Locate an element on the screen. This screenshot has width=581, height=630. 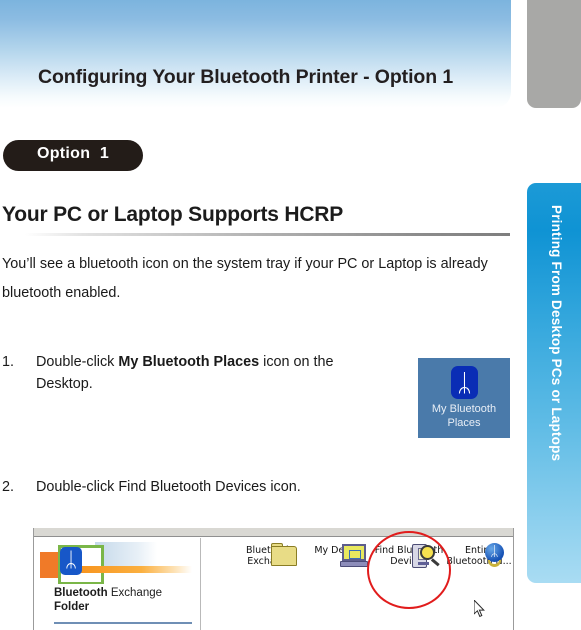
bluetooth-glyph: ᛦ is located at coordinates (464, 382).